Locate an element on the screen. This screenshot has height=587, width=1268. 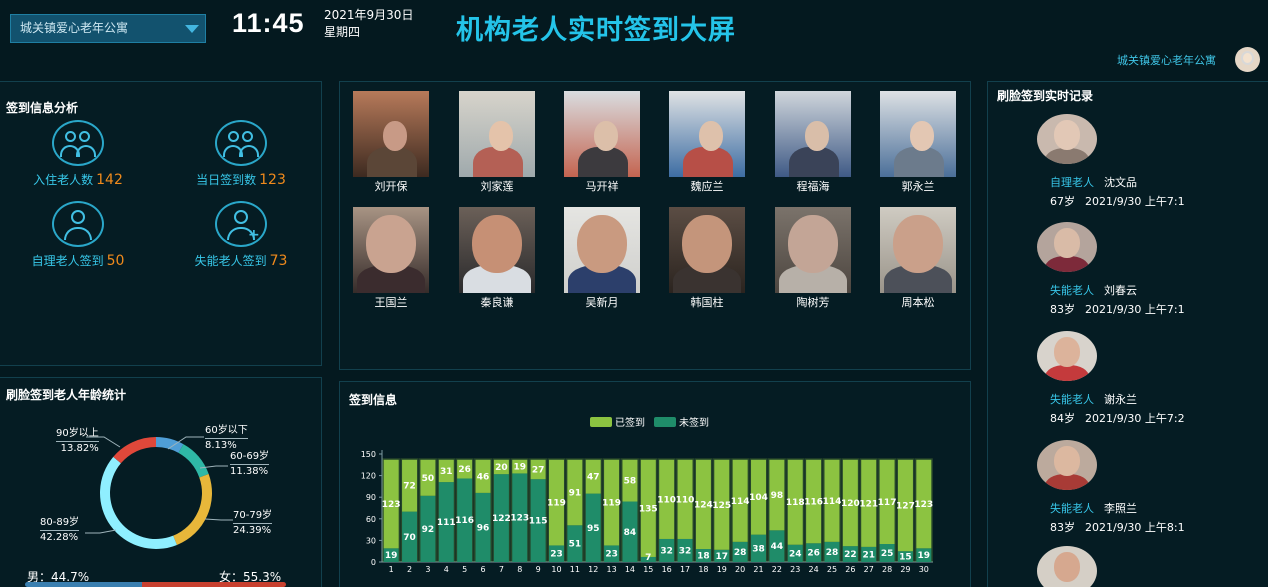
age-label-pct: 42.28% is located at coordinates (60, 536).